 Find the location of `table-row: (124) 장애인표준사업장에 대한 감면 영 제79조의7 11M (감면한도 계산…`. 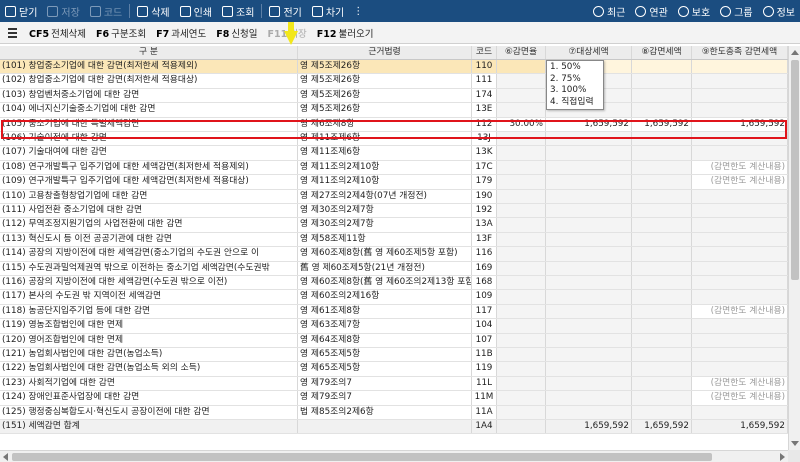

table-row: (124) 장애인표준사업장에 대한 감면 영 제79조의7 11M (감면한도 계산… is located at coordinates (394, 398).